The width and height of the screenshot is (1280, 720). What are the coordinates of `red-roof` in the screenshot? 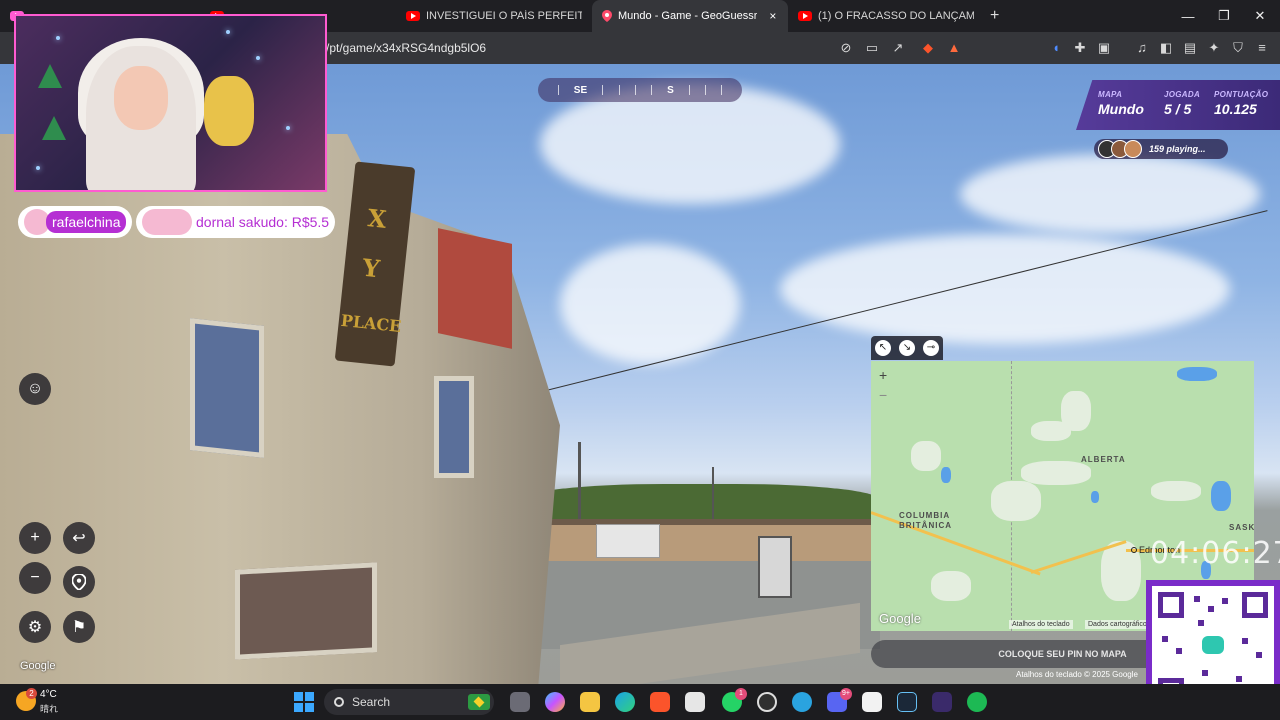 It's located at (475, 288).